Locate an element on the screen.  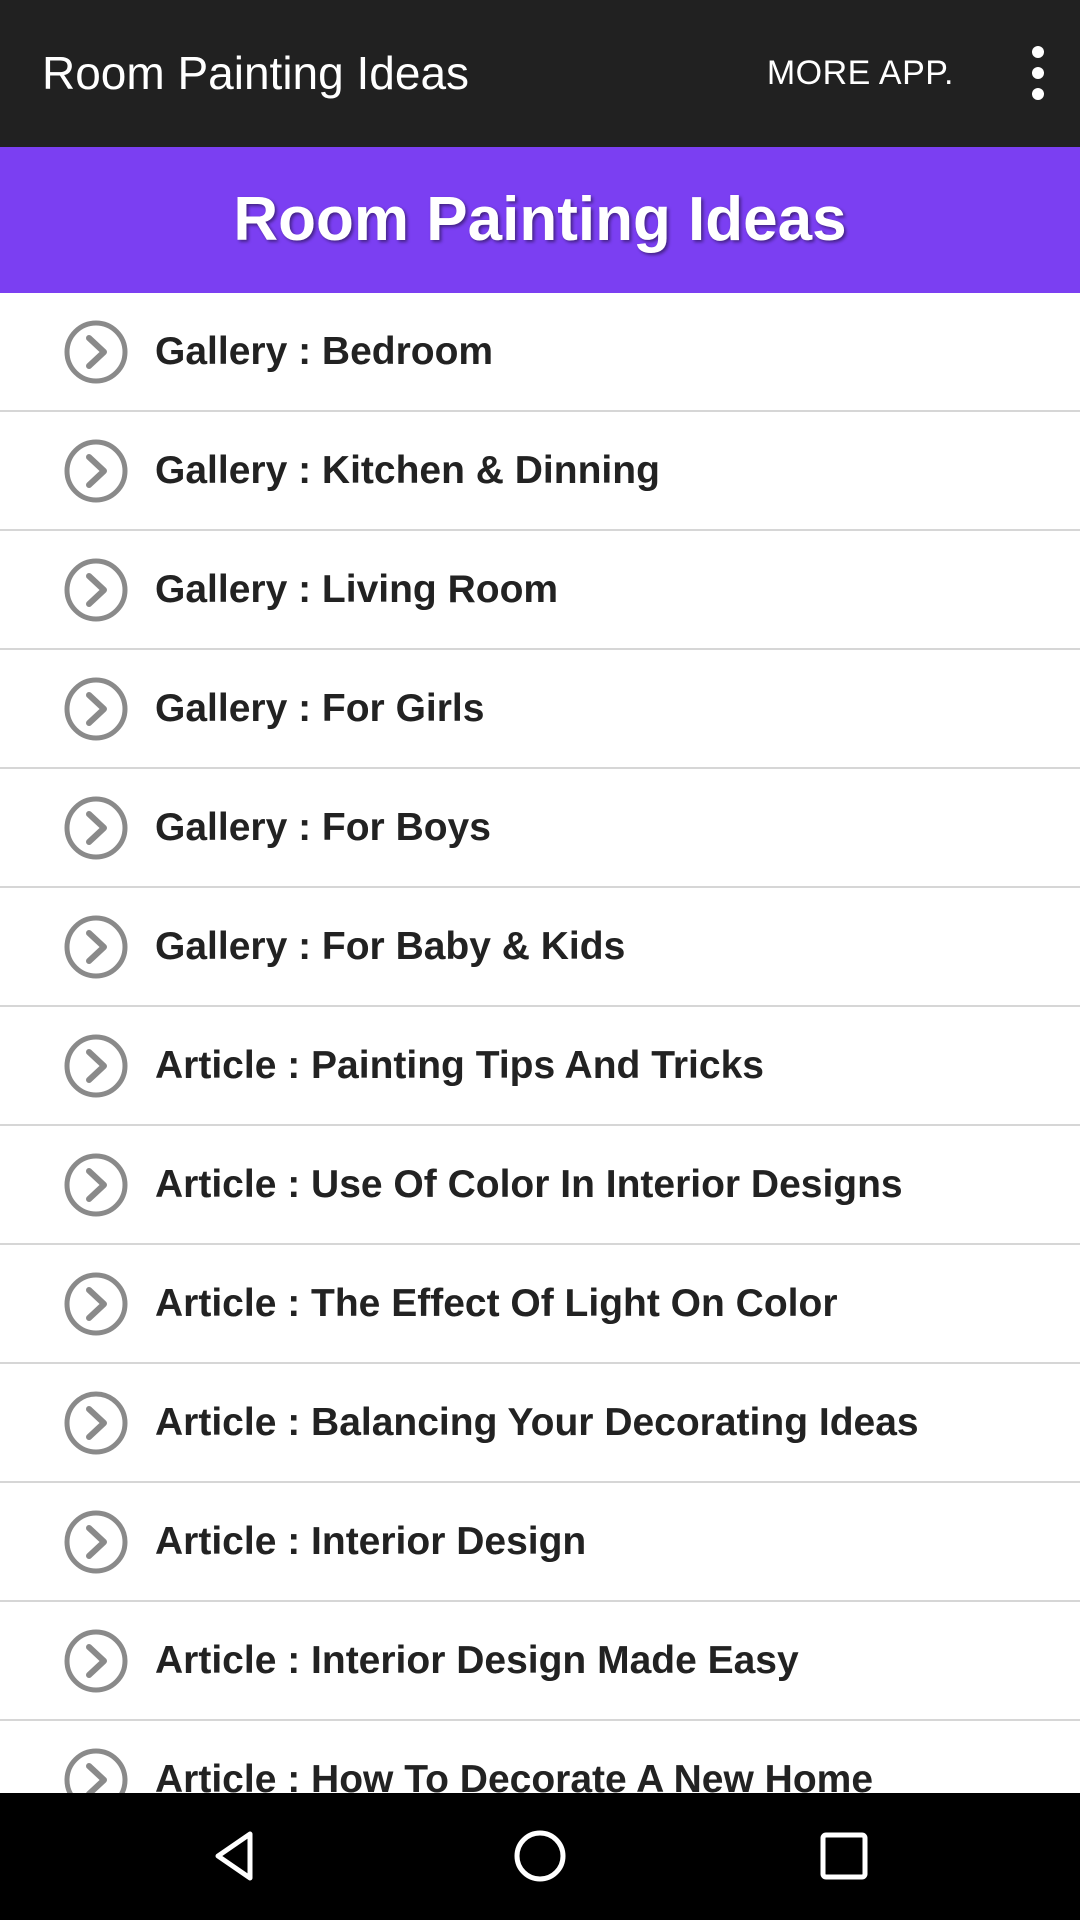
list-item-label: Gallery : For Boys is located at coordinates (323, 827).